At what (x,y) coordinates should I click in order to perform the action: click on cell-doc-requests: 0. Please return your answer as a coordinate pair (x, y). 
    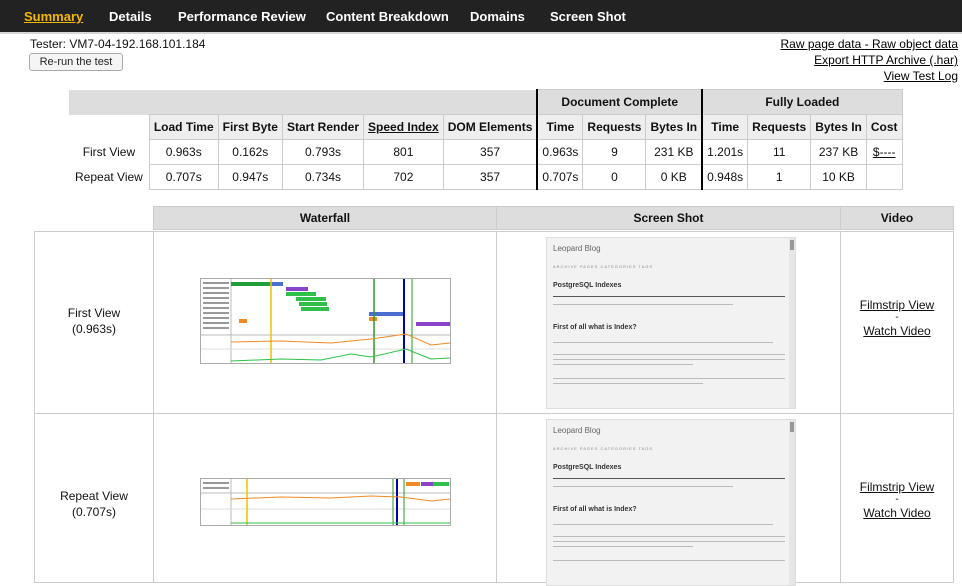
    Looking at the image, I should click on (614, 177).